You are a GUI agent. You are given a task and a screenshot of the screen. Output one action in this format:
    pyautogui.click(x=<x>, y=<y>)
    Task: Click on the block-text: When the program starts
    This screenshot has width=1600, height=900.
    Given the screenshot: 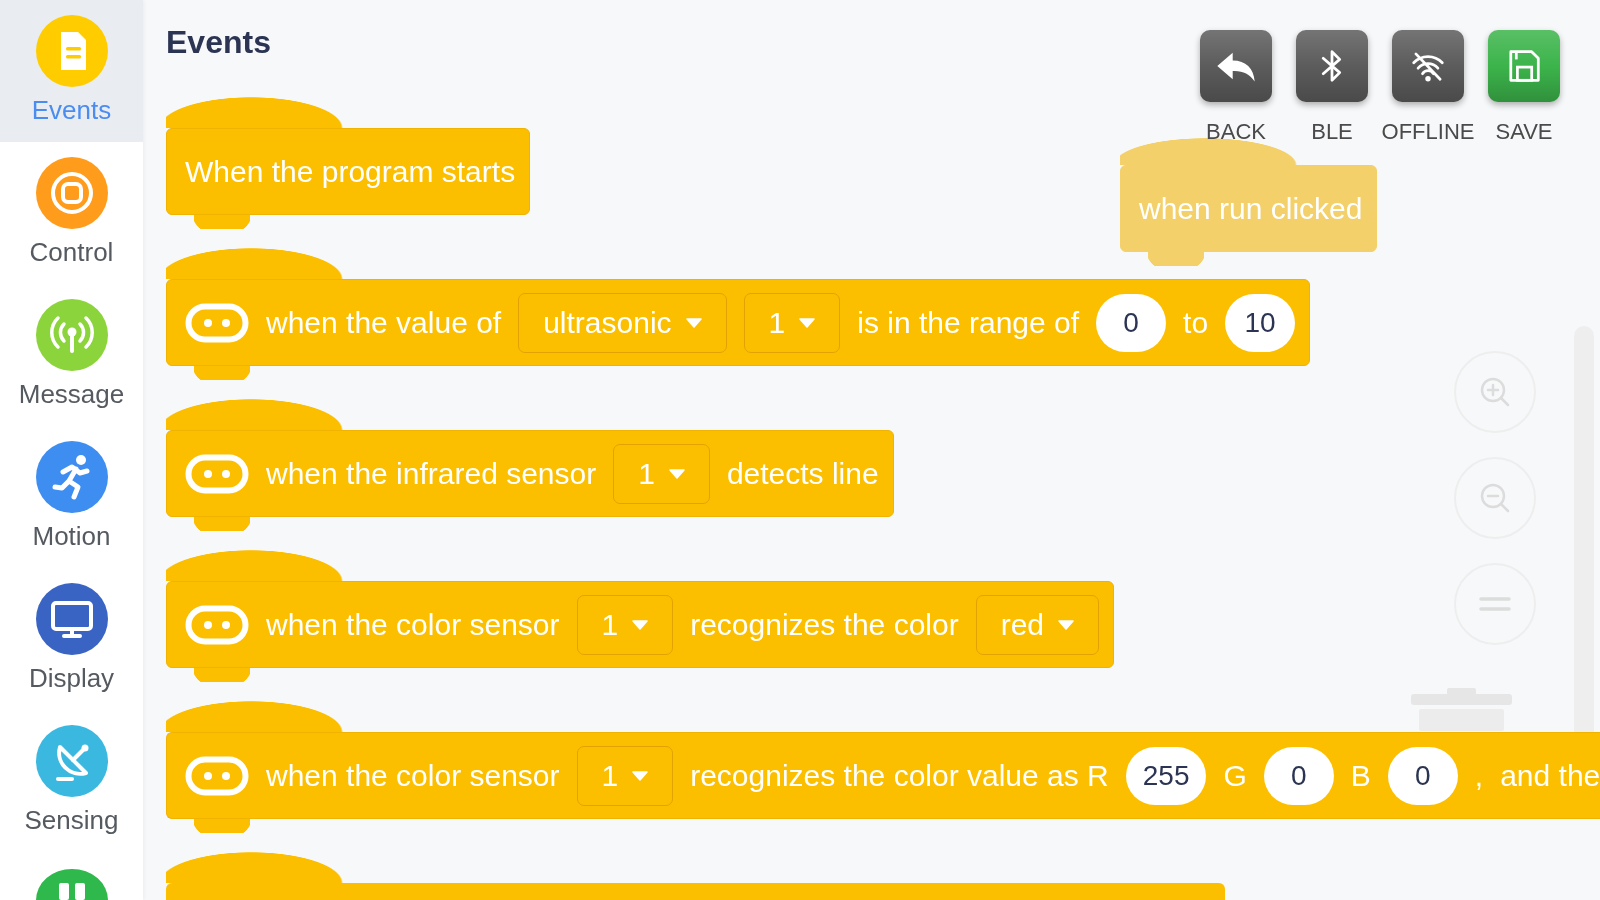 What is the action you would take?
    pyautogui.click(x=350, y=171)
    